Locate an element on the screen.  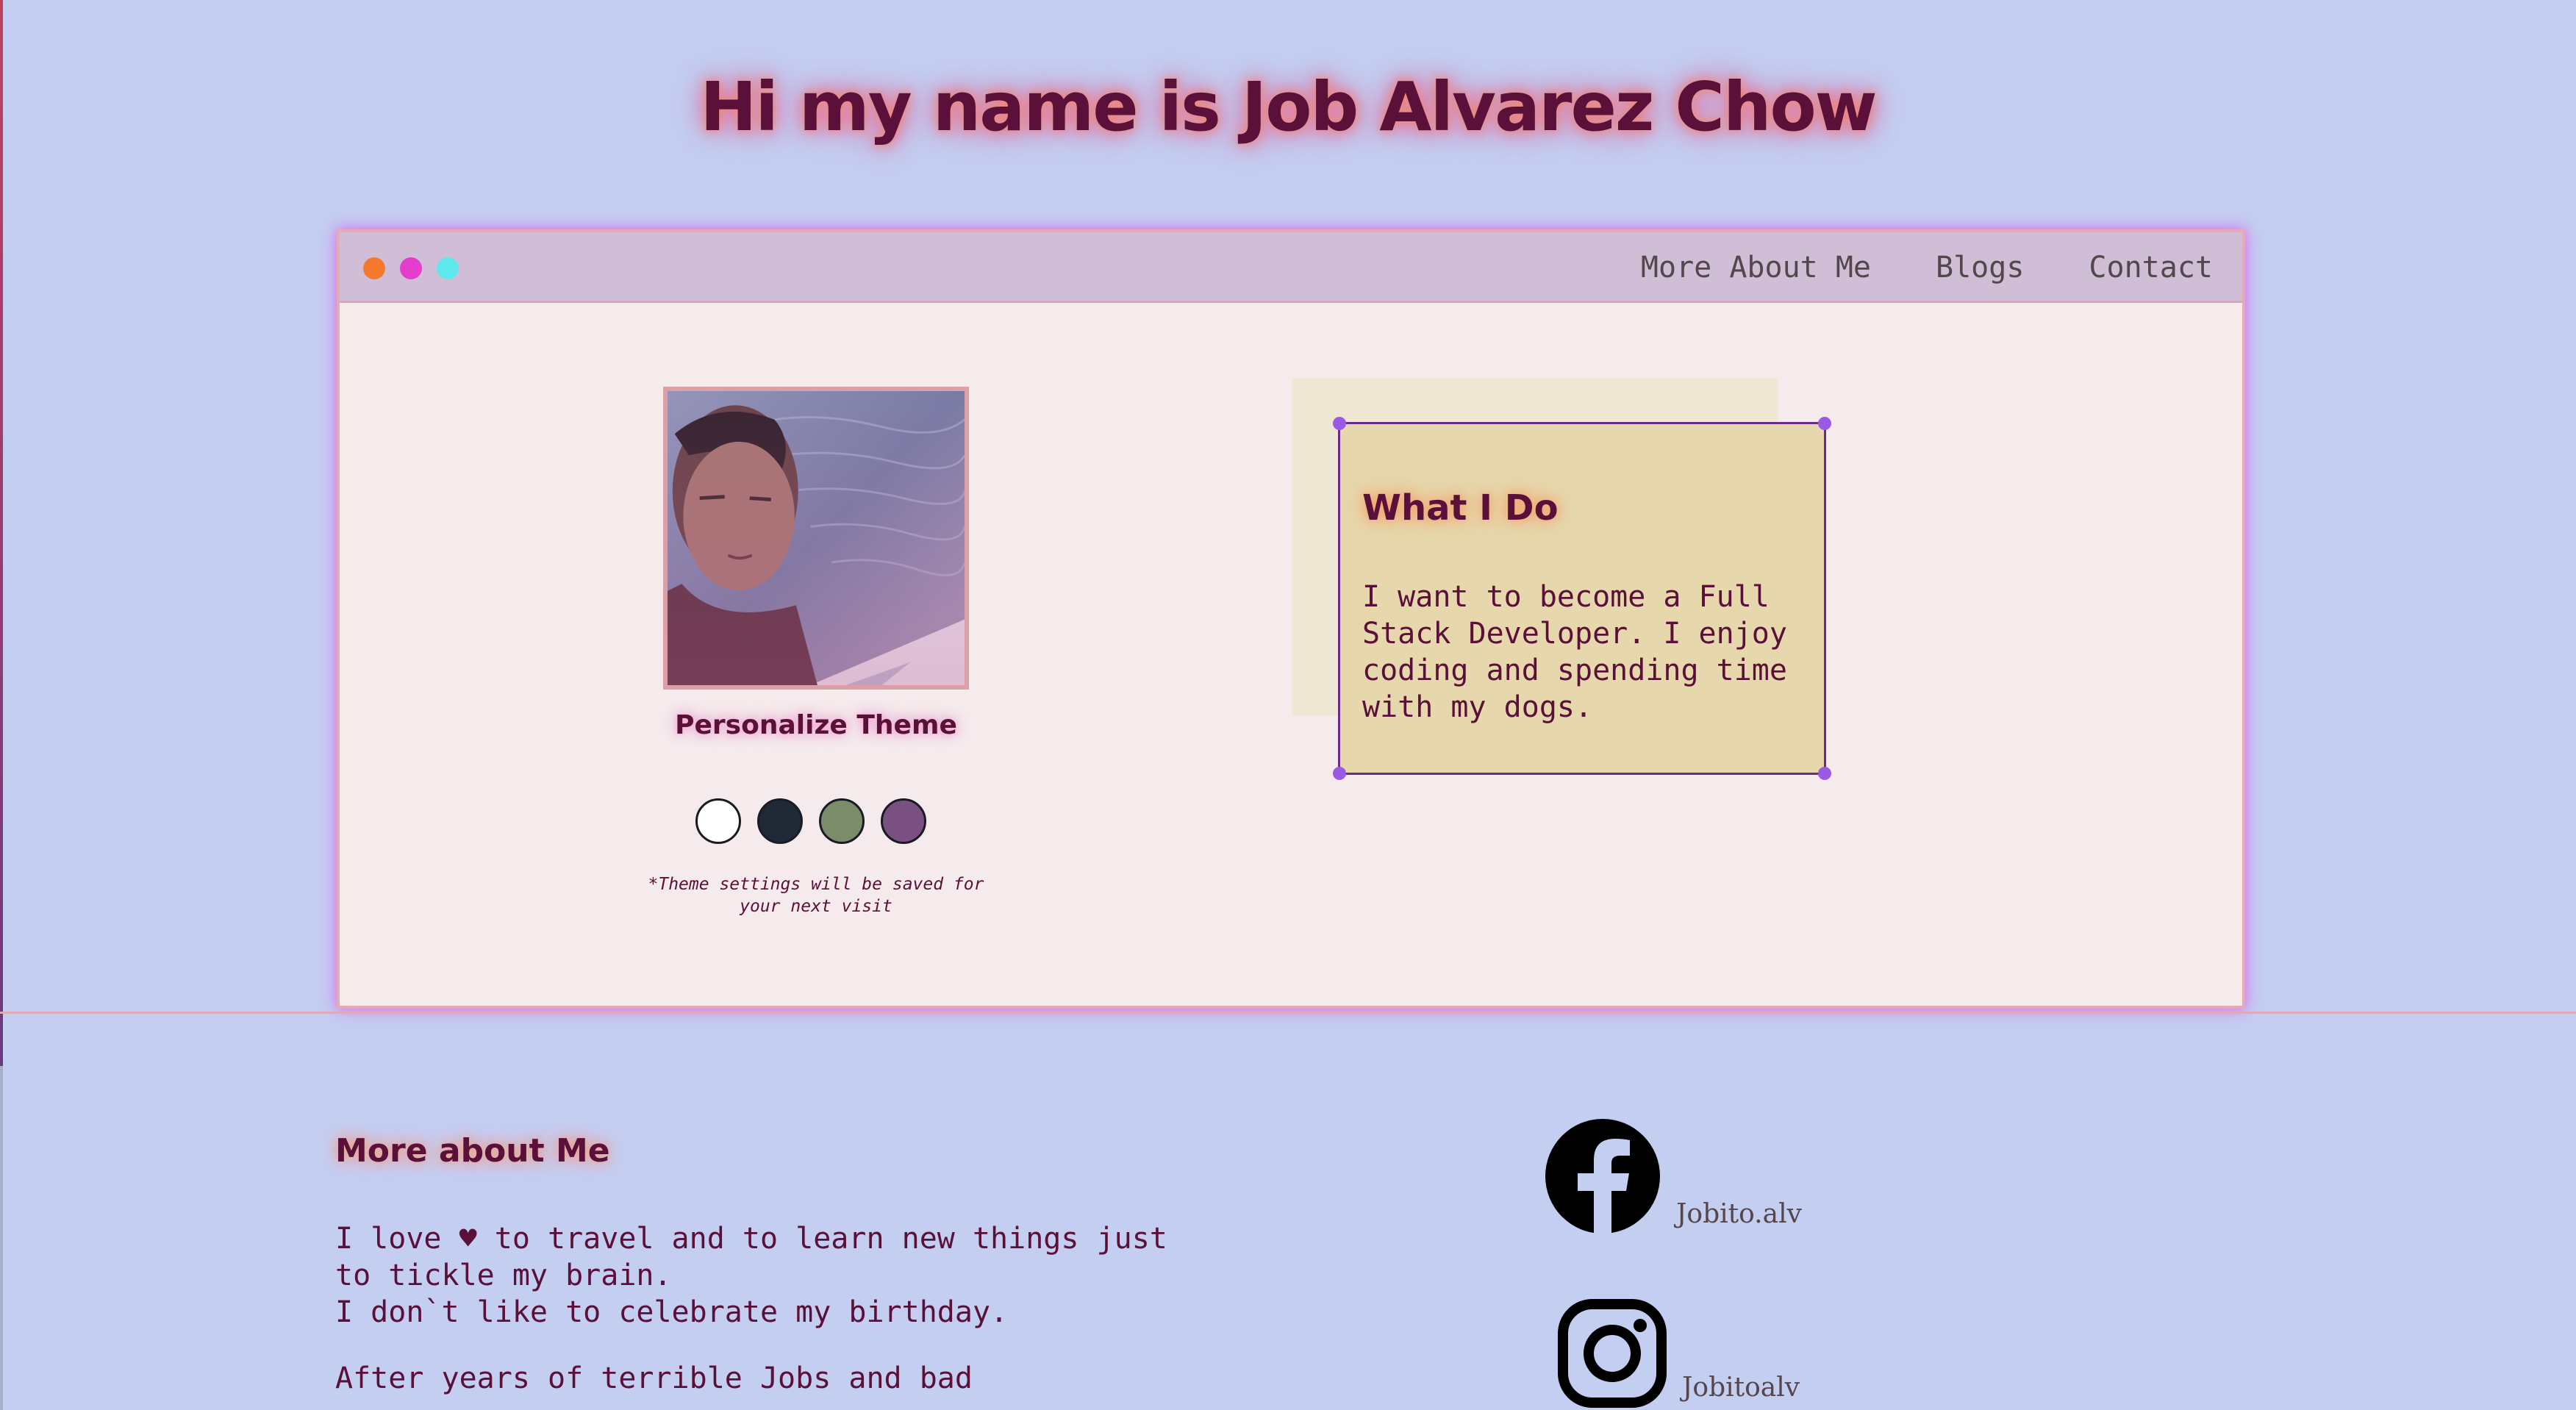
profile-photo is located at coordinates (816, 538).